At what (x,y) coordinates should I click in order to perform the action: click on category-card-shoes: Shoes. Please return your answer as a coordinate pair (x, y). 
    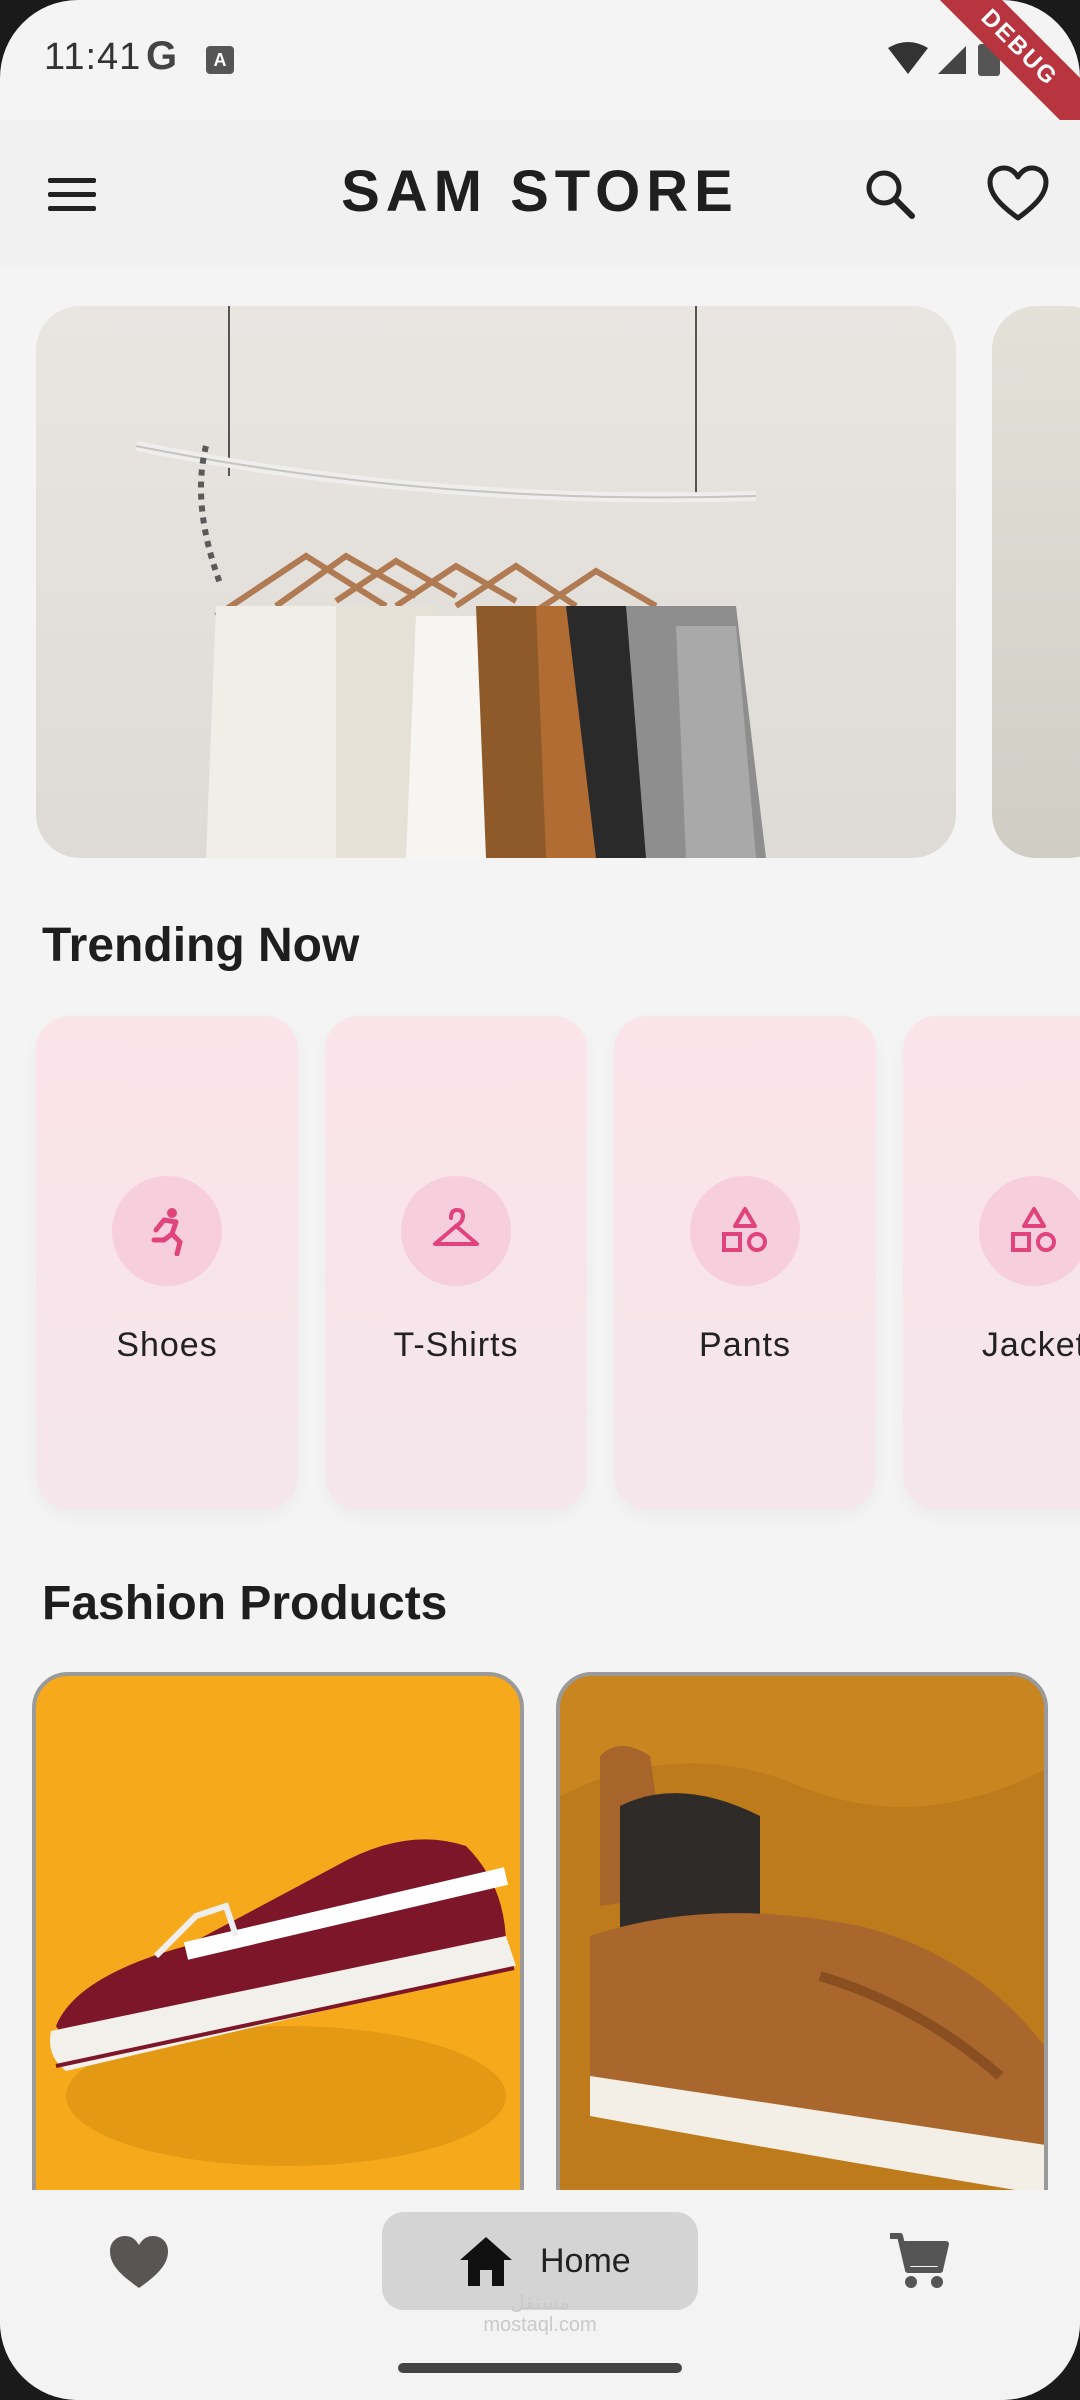
    Looking at the image, I should click on (167, 1263).